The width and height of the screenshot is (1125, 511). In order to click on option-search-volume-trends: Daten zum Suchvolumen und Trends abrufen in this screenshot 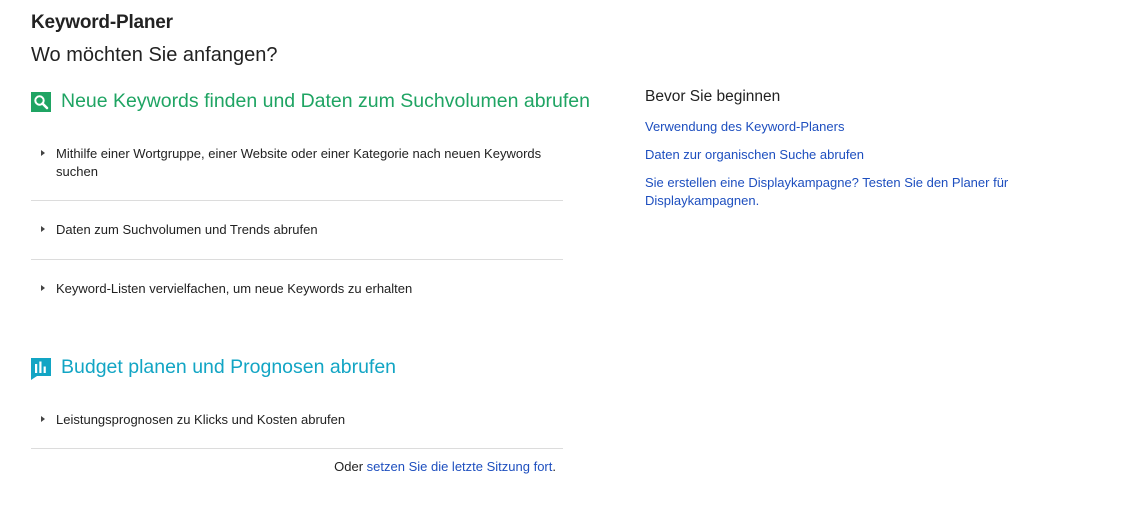, I will do `click(297, 230)`.